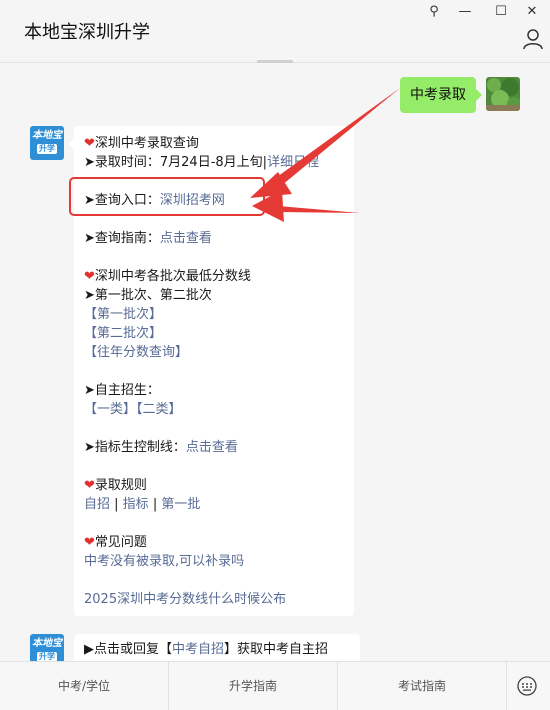 The image size is (550, 710). Describe the element at coordinates (110, 409) in the screenshot. I see `category-one-link: 【一类】` at that location.